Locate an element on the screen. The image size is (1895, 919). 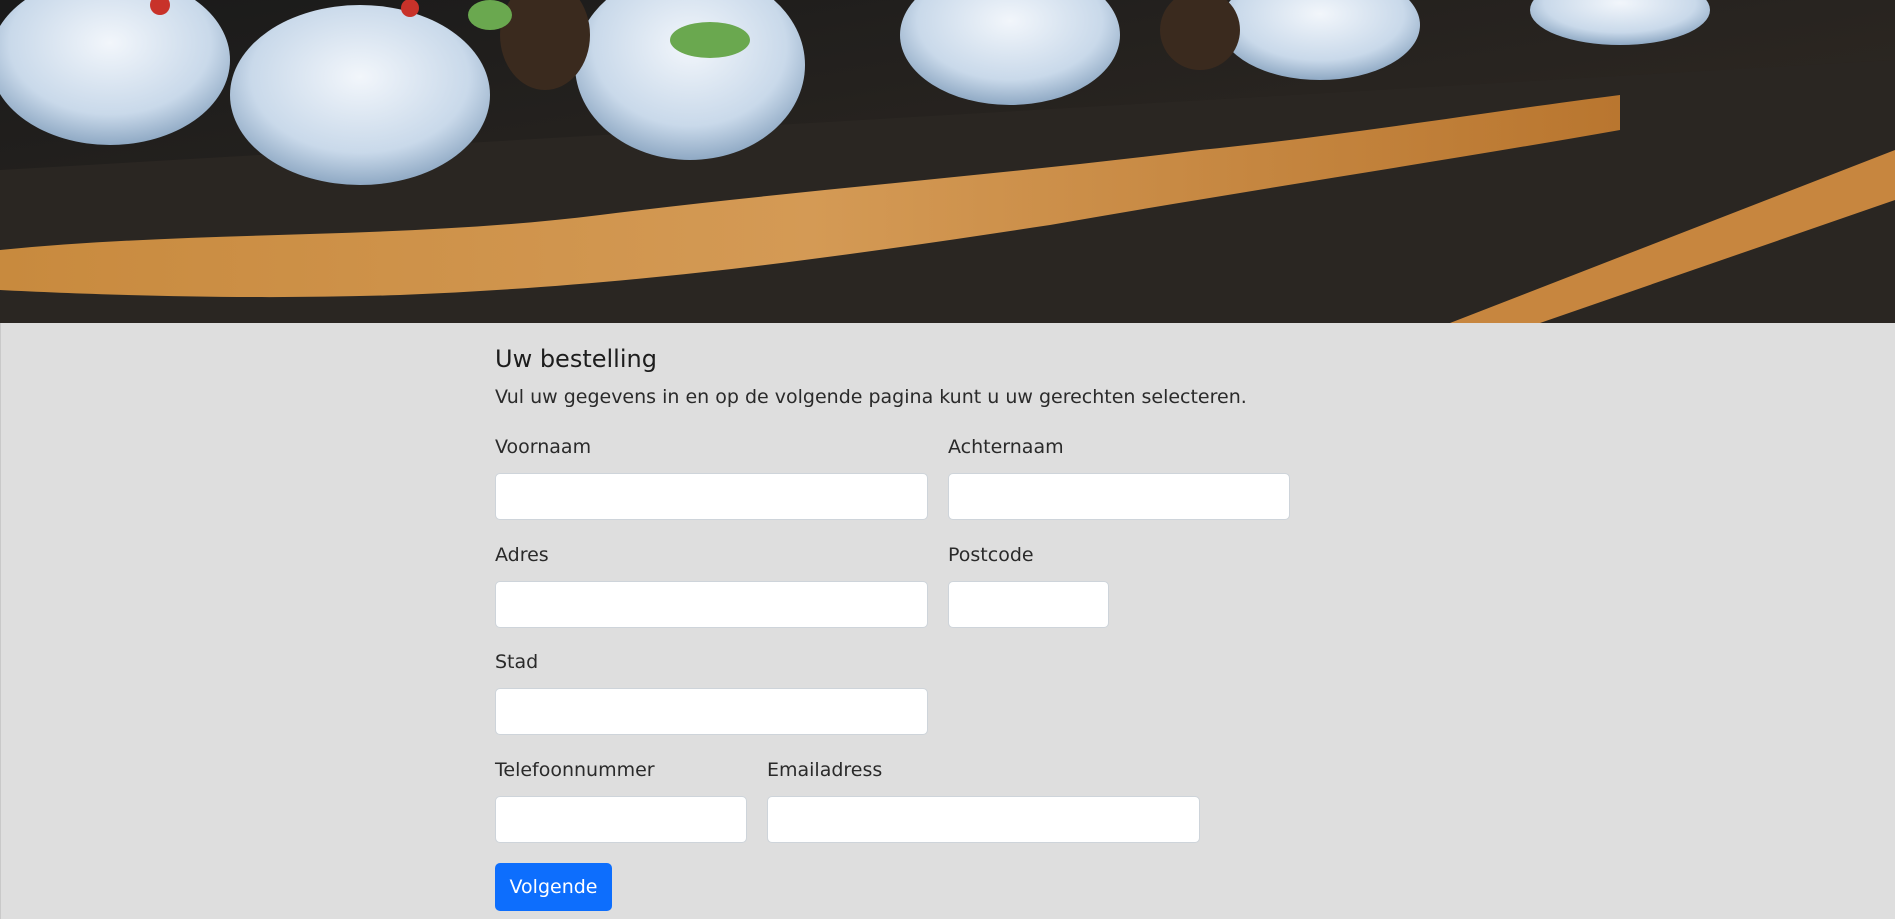
emailadress-label: Emailadress is located at coordinates (825, 770).